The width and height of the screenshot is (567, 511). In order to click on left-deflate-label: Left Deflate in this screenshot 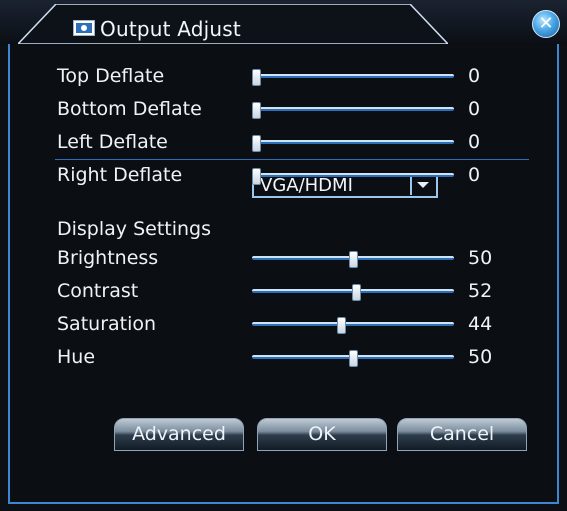, I will do `click(112, 142)`.